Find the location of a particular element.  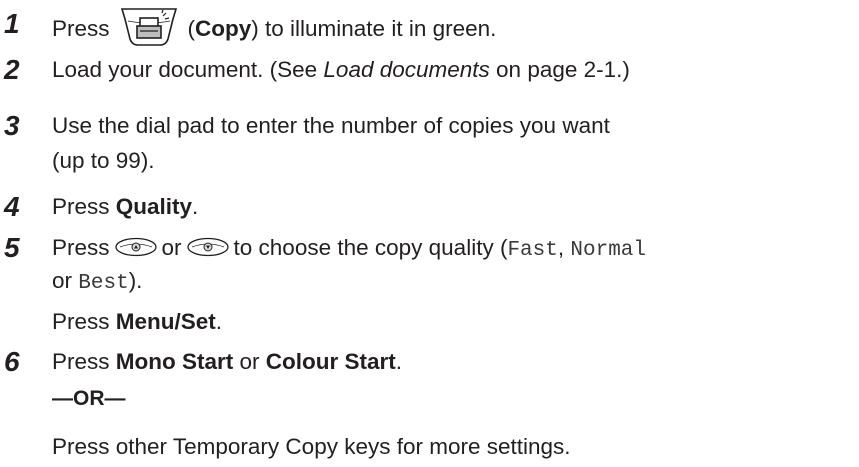

step-number: 2 is located at coordinates (12, 69).